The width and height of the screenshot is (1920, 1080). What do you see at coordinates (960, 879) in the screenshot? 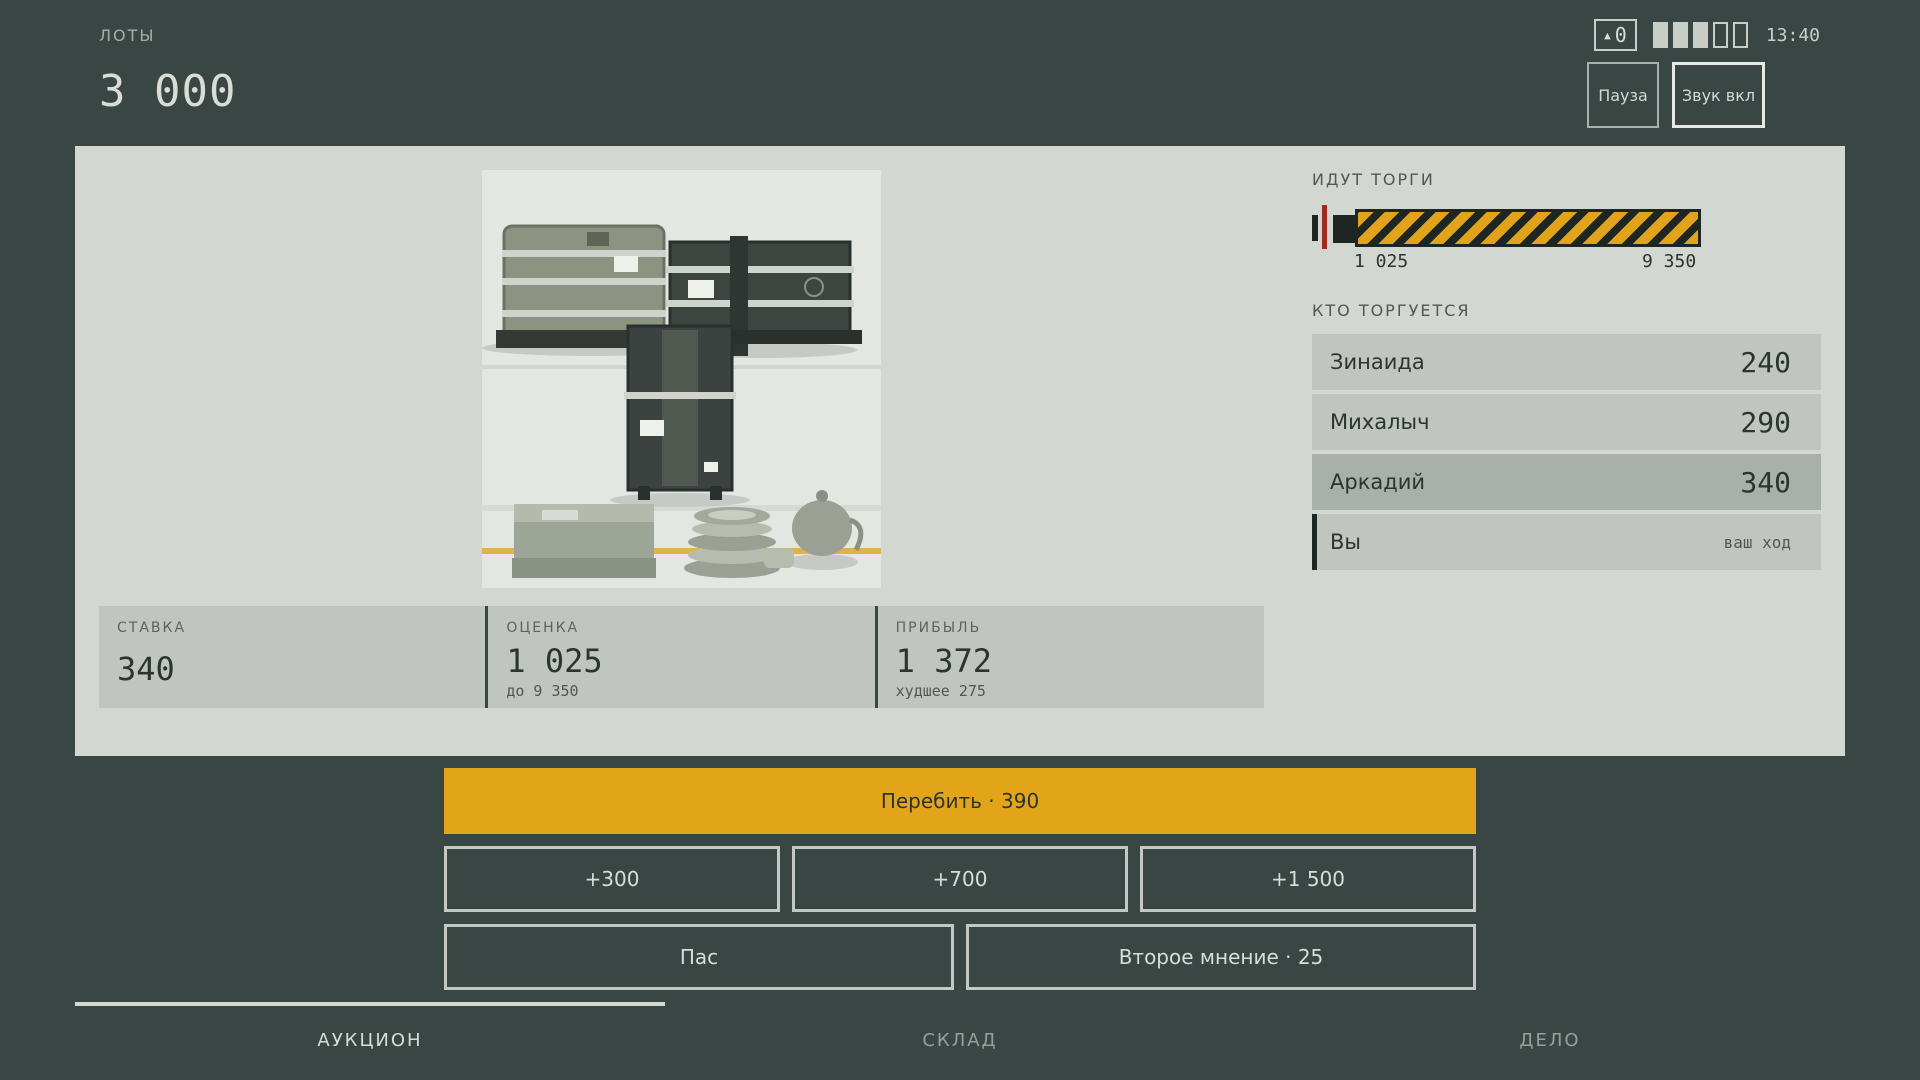
I see `raise-700-button: +700` at bounding box center [960, 879].